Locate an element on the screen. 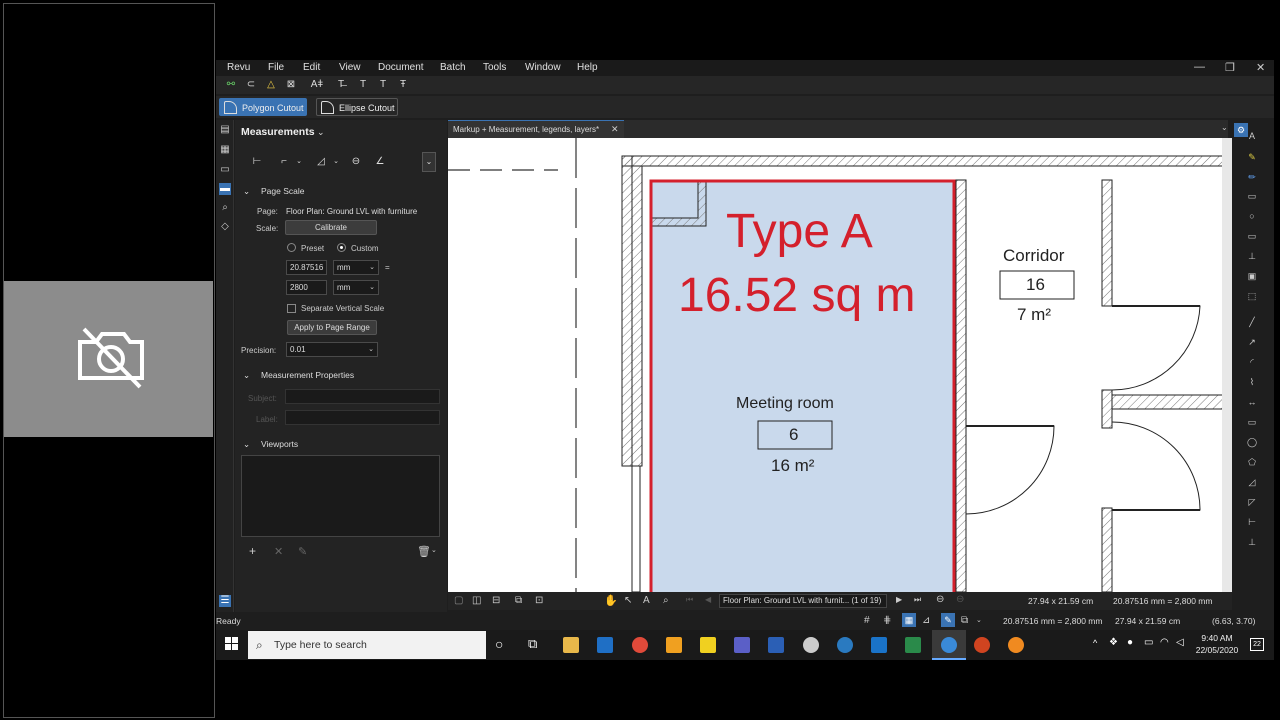  menu-batch: Batch is located at coordinates (453, 67).